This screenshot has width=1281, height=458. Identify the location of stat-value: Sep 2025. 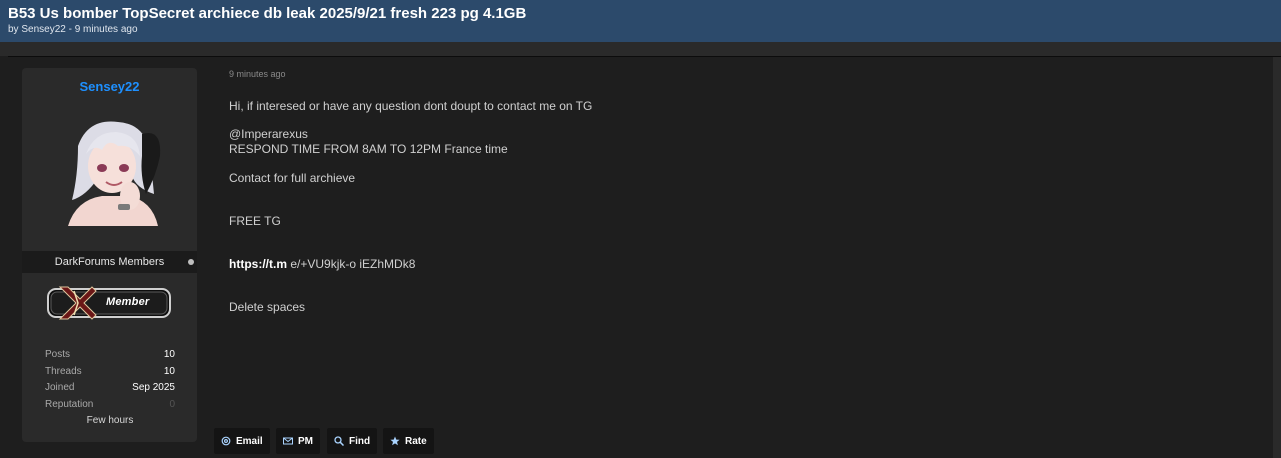
(153, 387).